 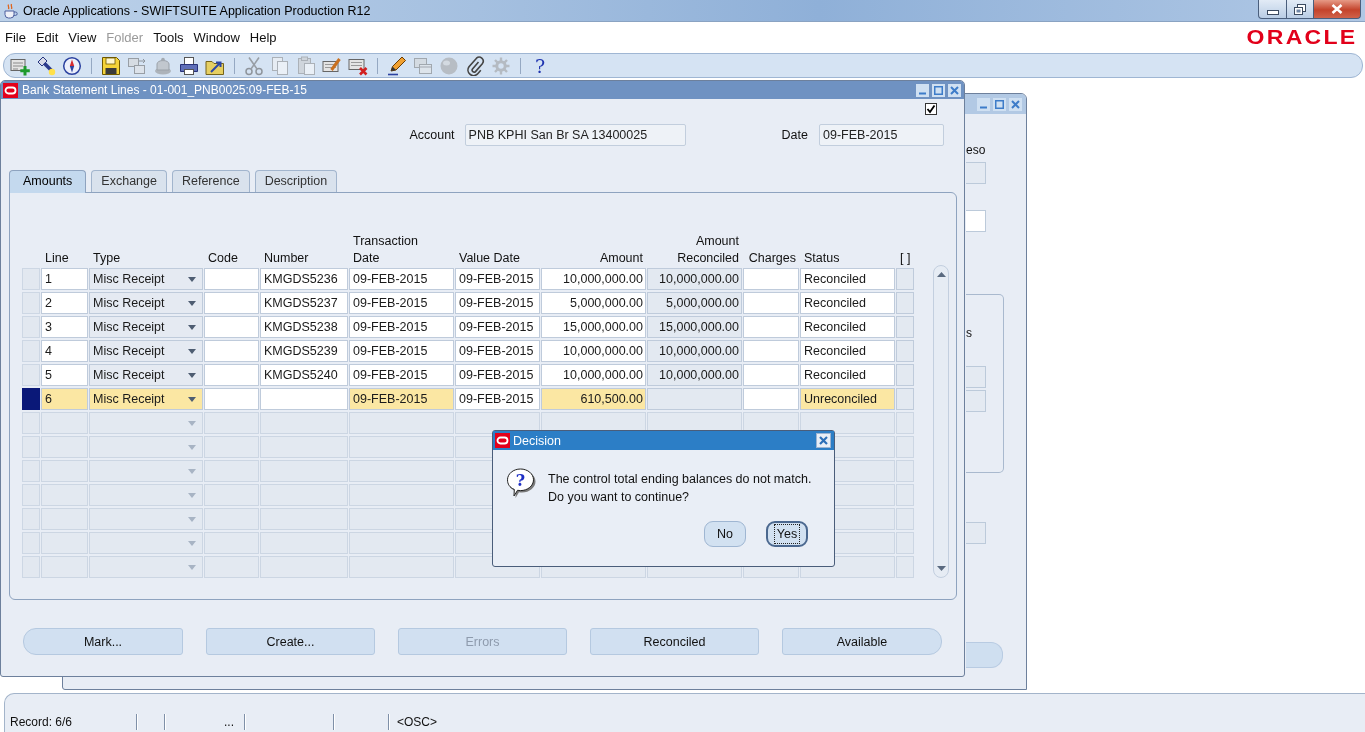 What do you see at coordinates (189, 65) in the screenshot?
I see `printer-icon` at bounding box center [189, 65].